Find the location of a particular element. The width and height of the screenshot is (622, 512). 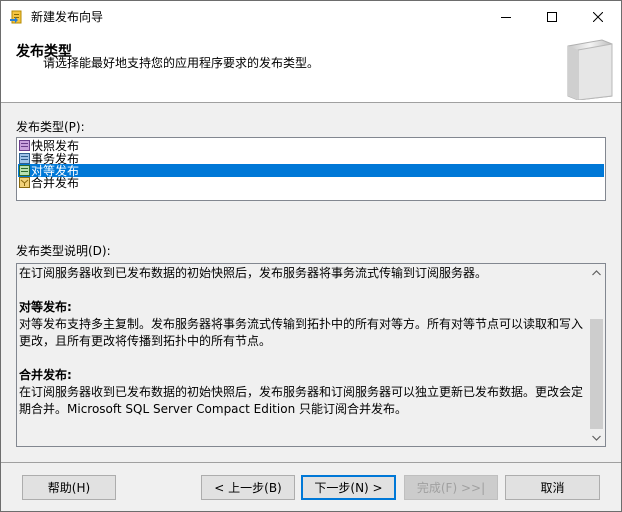

back-button: < 上一步(B) is located at coordinates (248, 487).